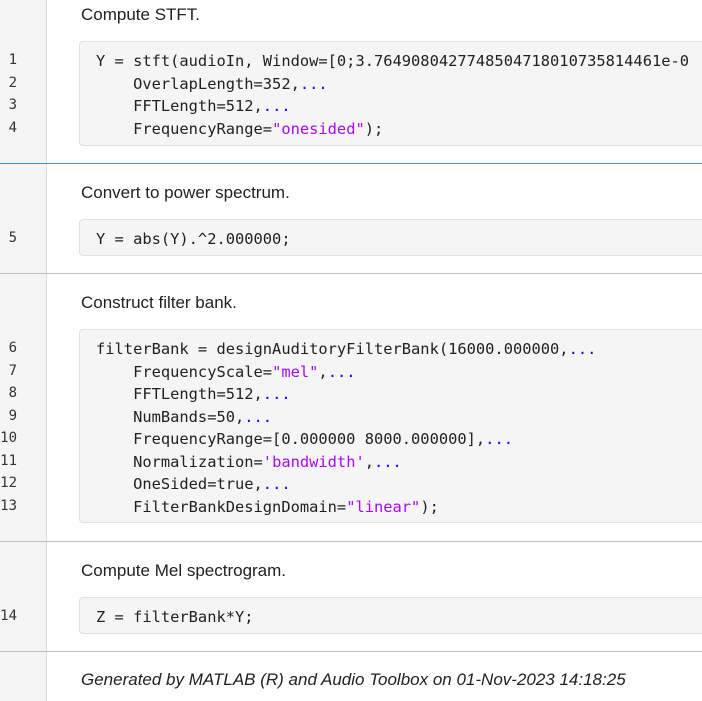  Describe the element at coordinates (8, 505) in the screenshot. I see `line-number: 13` at that location.